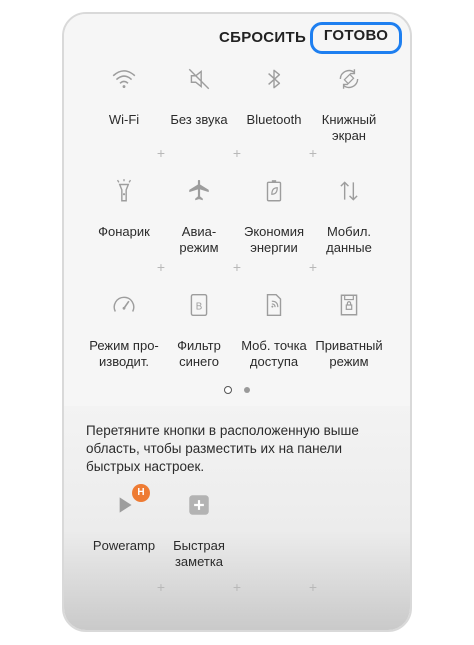 This screenshot has width=474, height=645. Describe the element at coordinates (124, 119) in the screenshot. I see `tile-label: Wi-Fi` at that location.